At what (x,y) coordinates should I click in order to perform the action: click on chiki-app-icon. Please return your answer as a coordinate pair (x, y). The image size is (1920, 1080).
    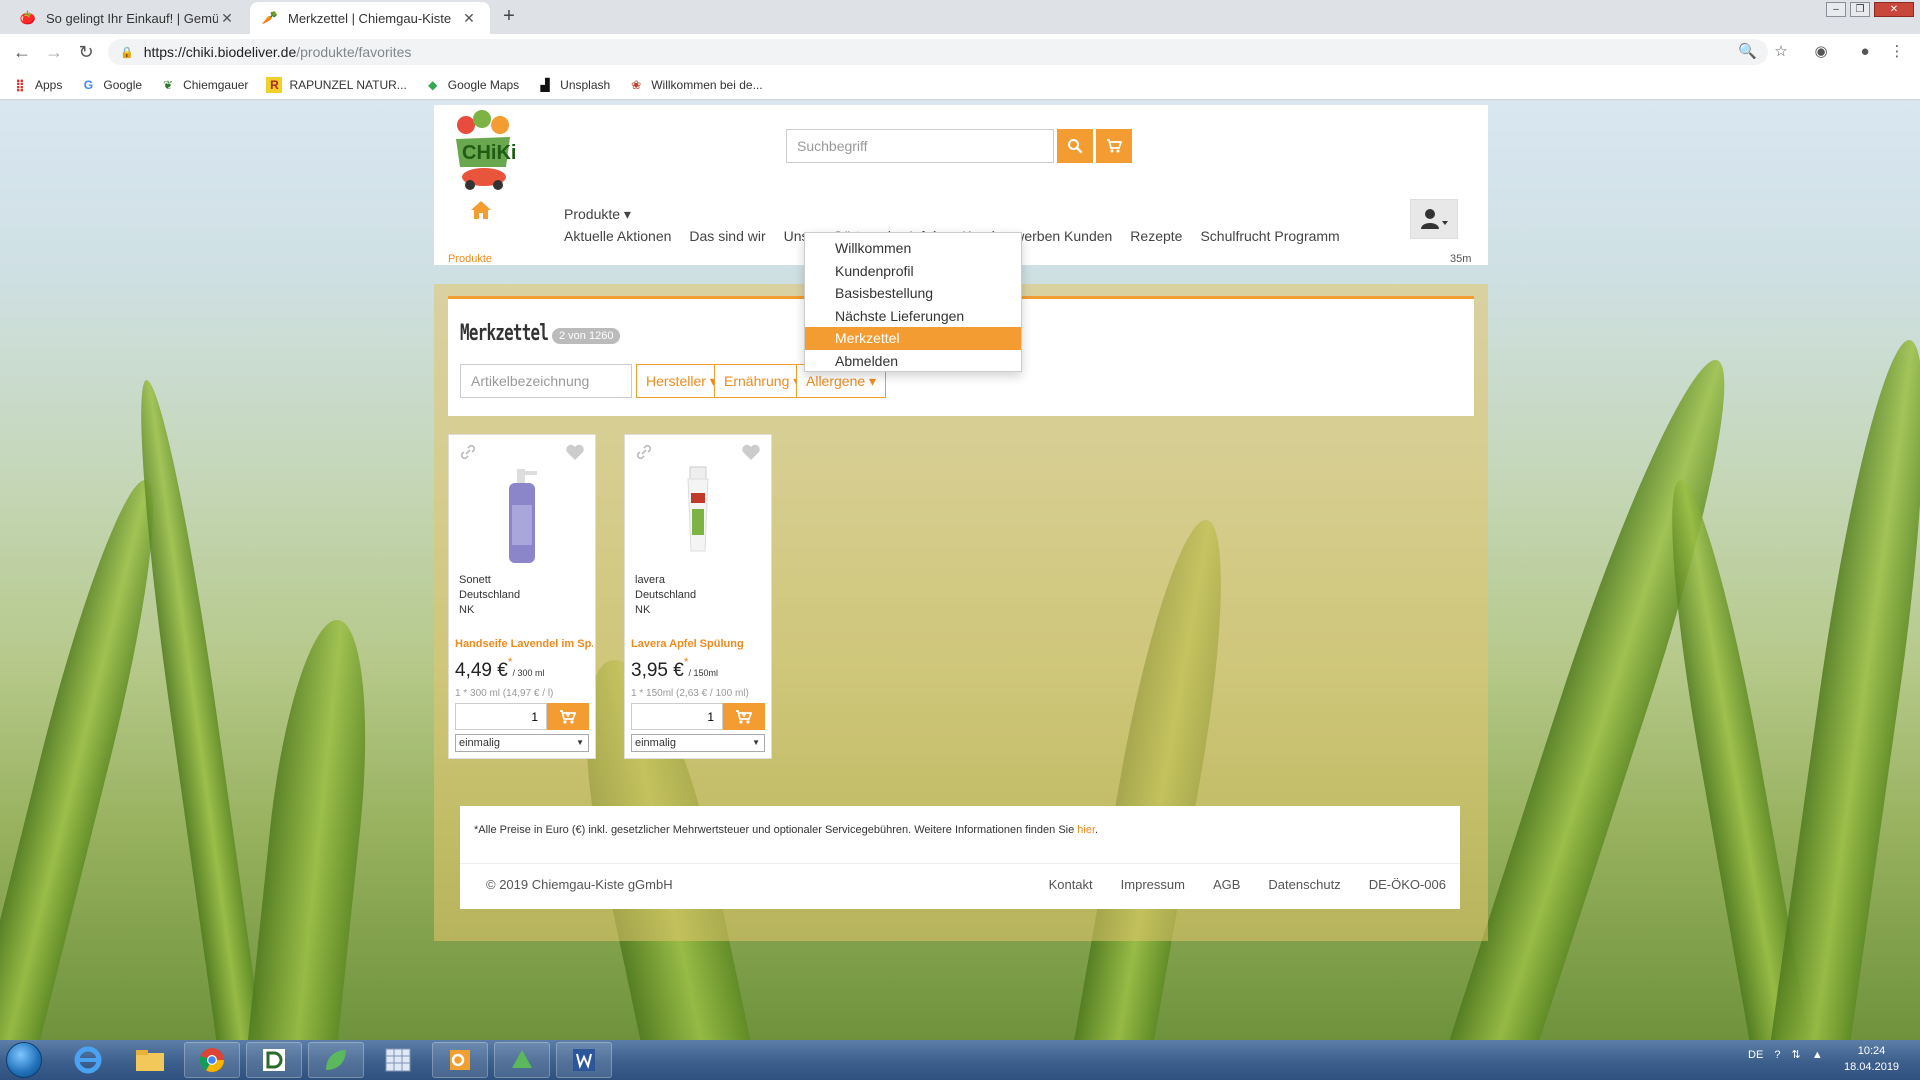
    Looking at the image, I should click on (522, 1060).